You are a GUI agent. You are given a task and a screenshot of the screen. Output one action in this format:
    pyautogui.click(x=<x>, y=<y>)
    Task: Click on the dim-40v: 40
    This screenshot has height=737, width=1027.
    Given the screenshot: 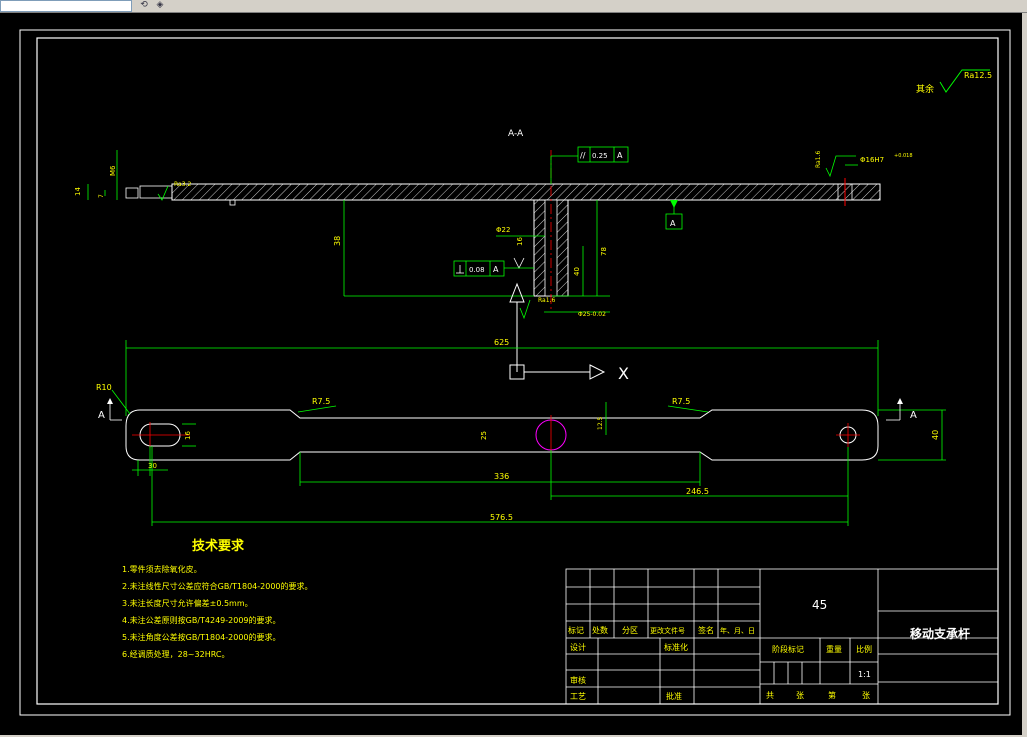 What is the action you would take?
    pyautogui.click(x=577, y=271)
    